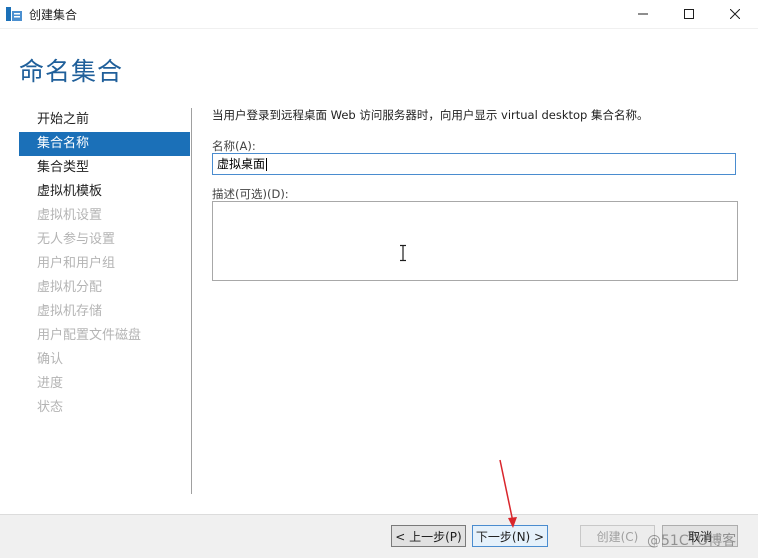 The width and height of the screenshot is (758, 558). What do you see at coordinates (53, 15) in the screenshot?
I see `window-title: 创建集合` at bounding box center [53, 15].